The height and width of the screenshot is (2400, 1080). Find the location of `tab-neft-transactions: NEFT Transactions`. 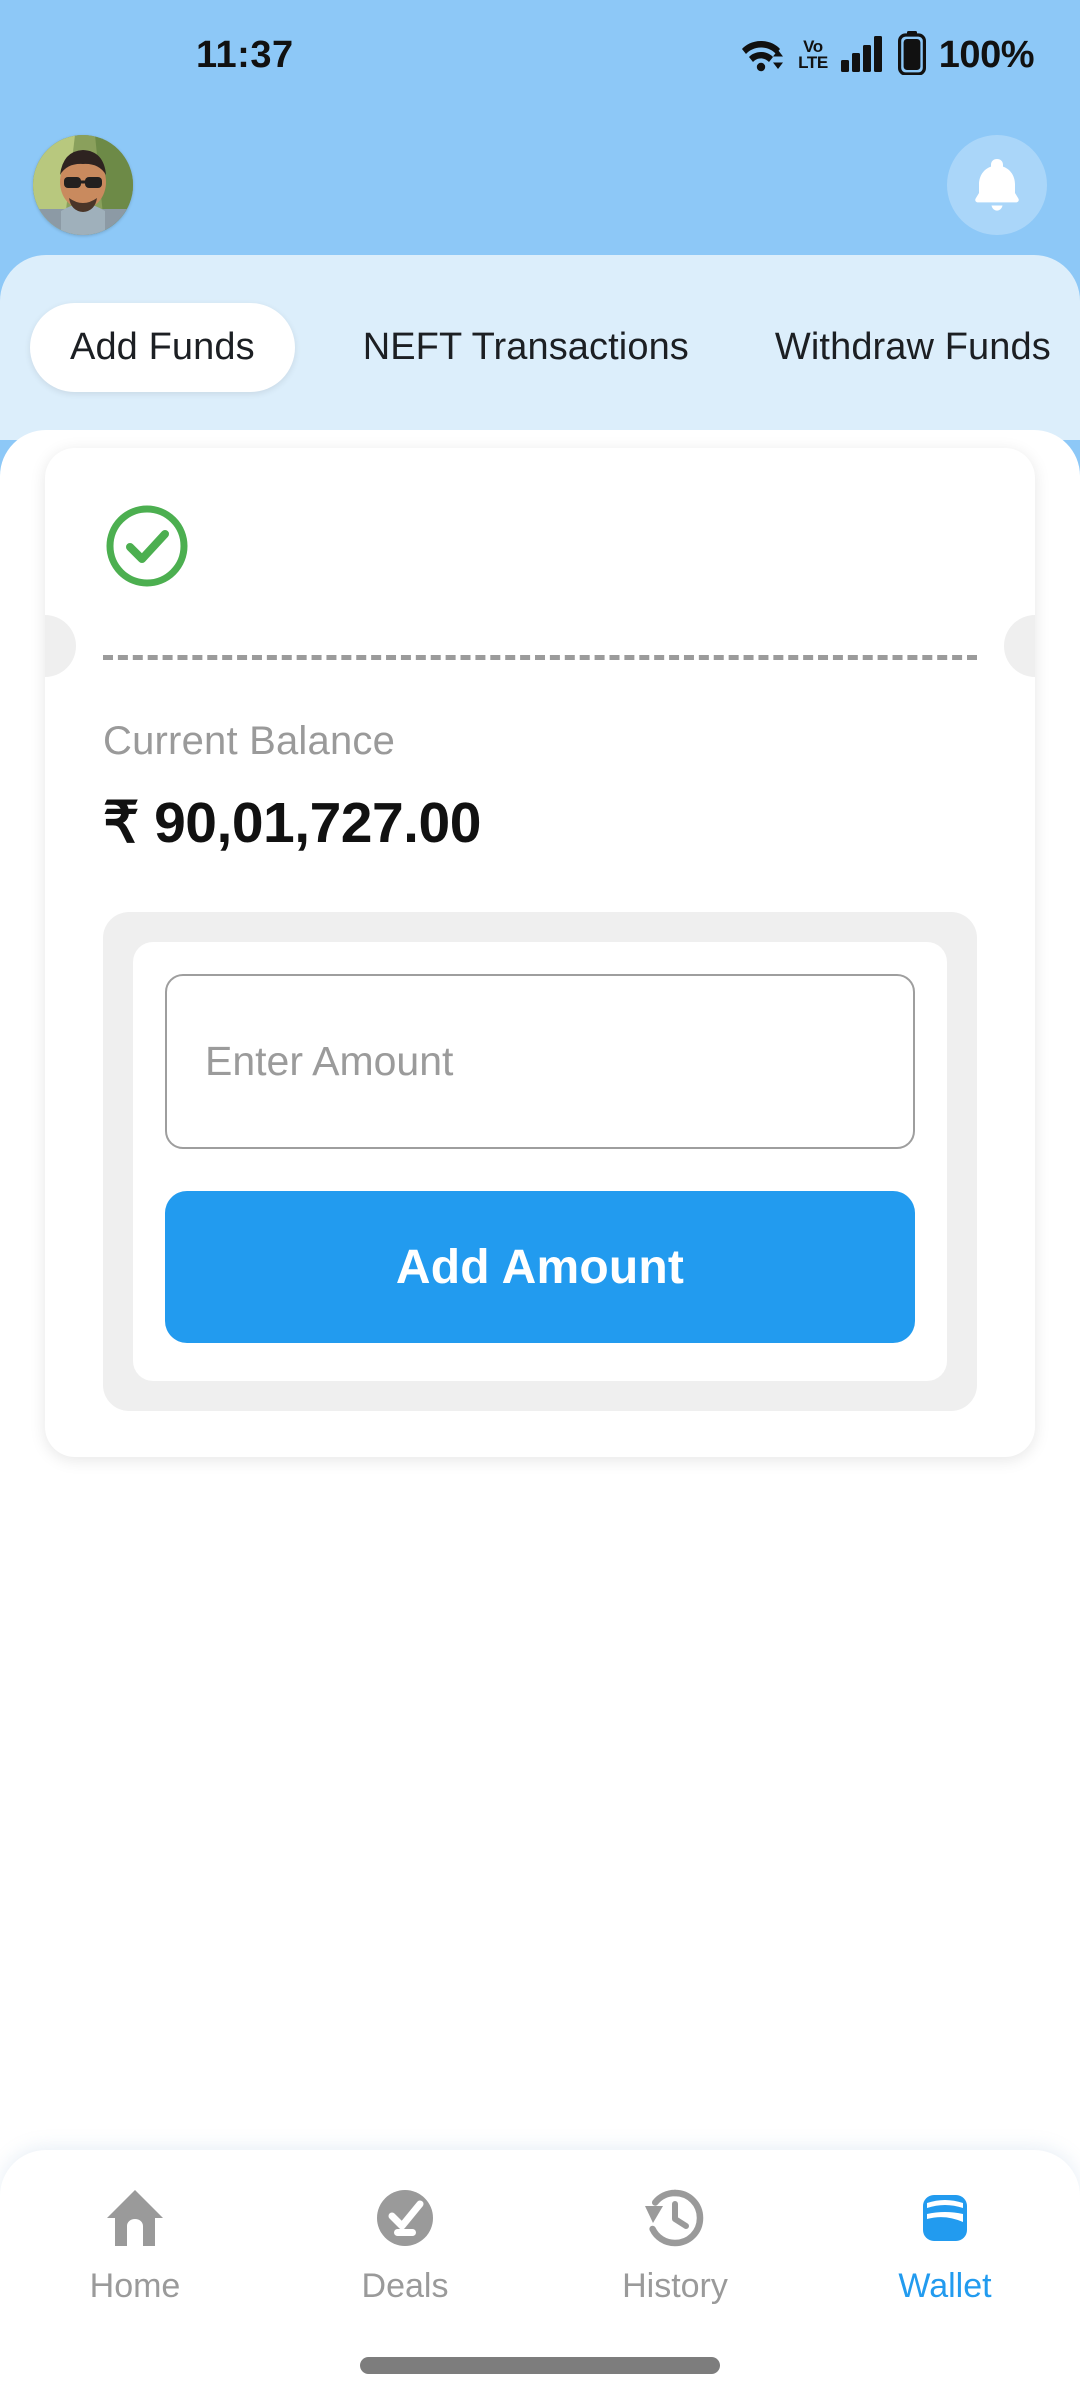

tab-neft-transactions: NEFT Transactions is located at coordinates (526, 347).